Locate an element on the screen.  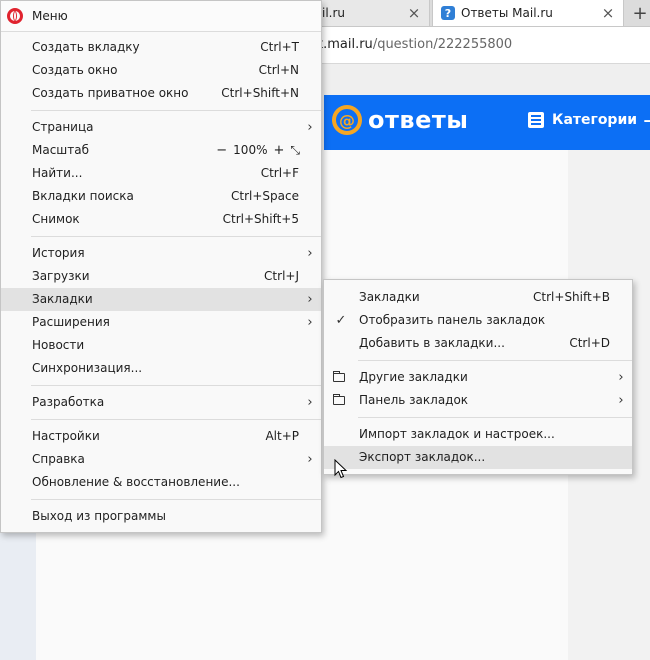
menu-item-find: Найти... Ctrl+F is located at coordinates (161, 173).